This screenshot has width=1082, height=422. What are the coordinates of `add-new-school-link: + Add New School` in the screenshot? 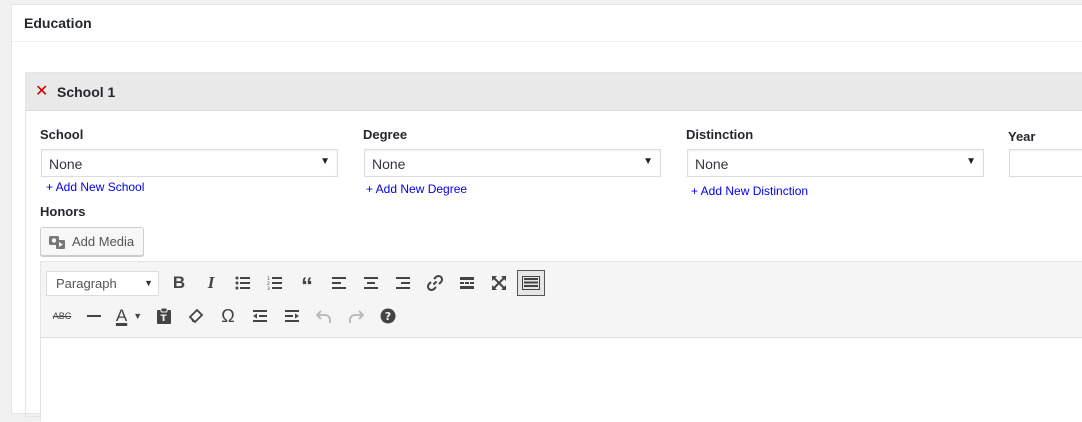 It's located at (95, 187).